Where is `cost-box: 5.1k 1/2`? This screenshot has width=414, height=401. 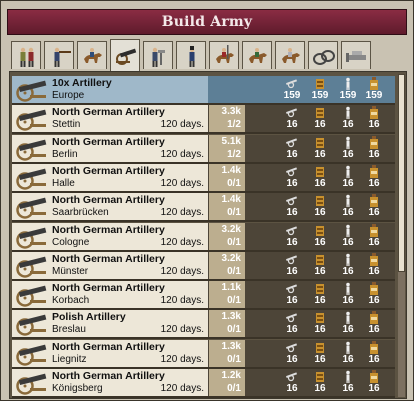 cost-box: 5.1k 1/2 is located at coordinates (227, 148).